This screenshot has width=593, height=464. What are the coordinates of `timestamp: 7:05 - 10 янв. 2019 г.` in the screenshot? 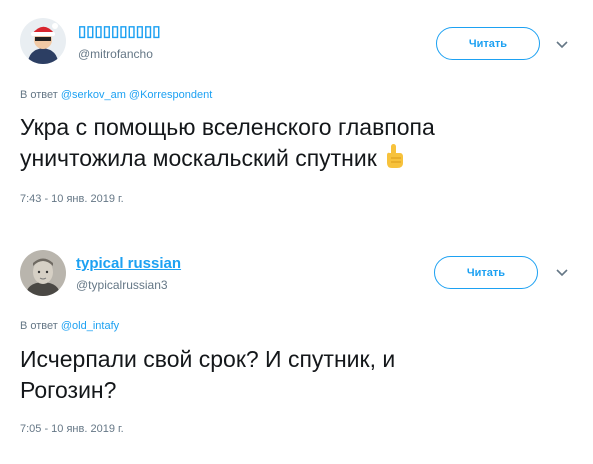 It's located at (72, 429).